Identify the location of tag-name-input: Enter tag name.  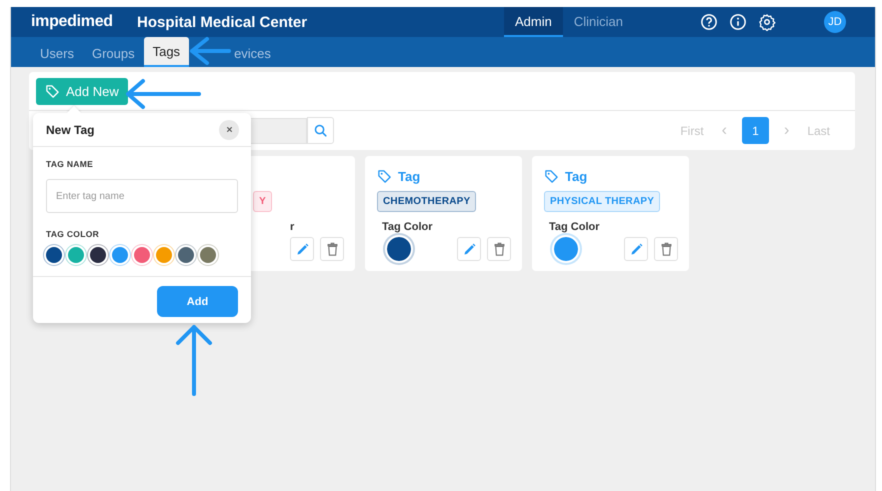
(142, 196).